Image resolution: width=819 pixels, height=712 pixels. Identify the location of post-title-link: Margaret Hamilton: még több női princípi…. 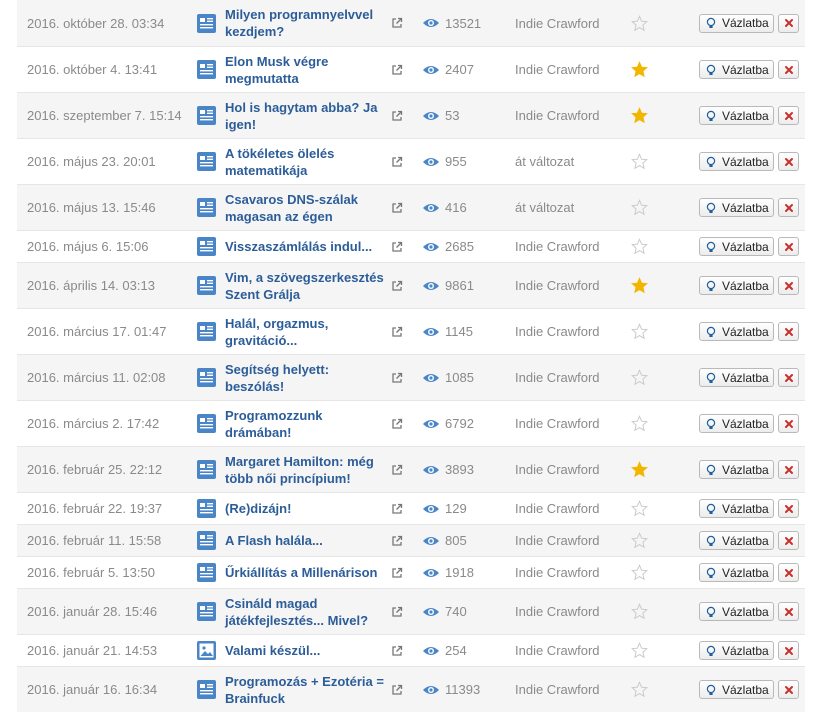
(305, 470).